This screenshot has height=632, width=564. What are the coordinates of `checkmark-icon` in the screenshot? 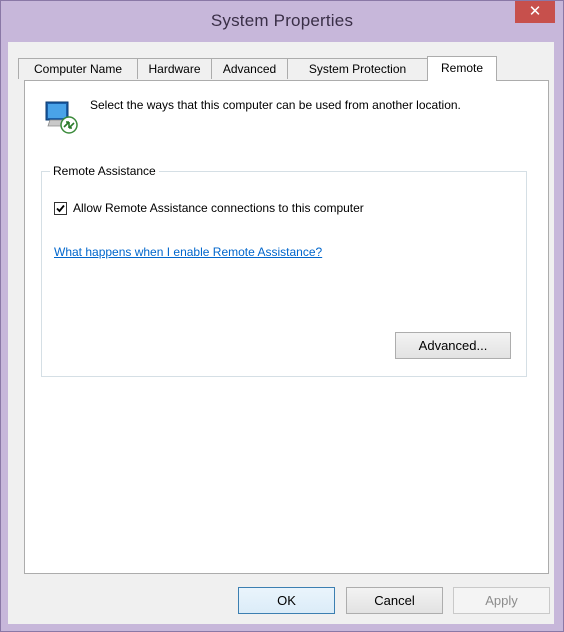 It's located at (60, 208).